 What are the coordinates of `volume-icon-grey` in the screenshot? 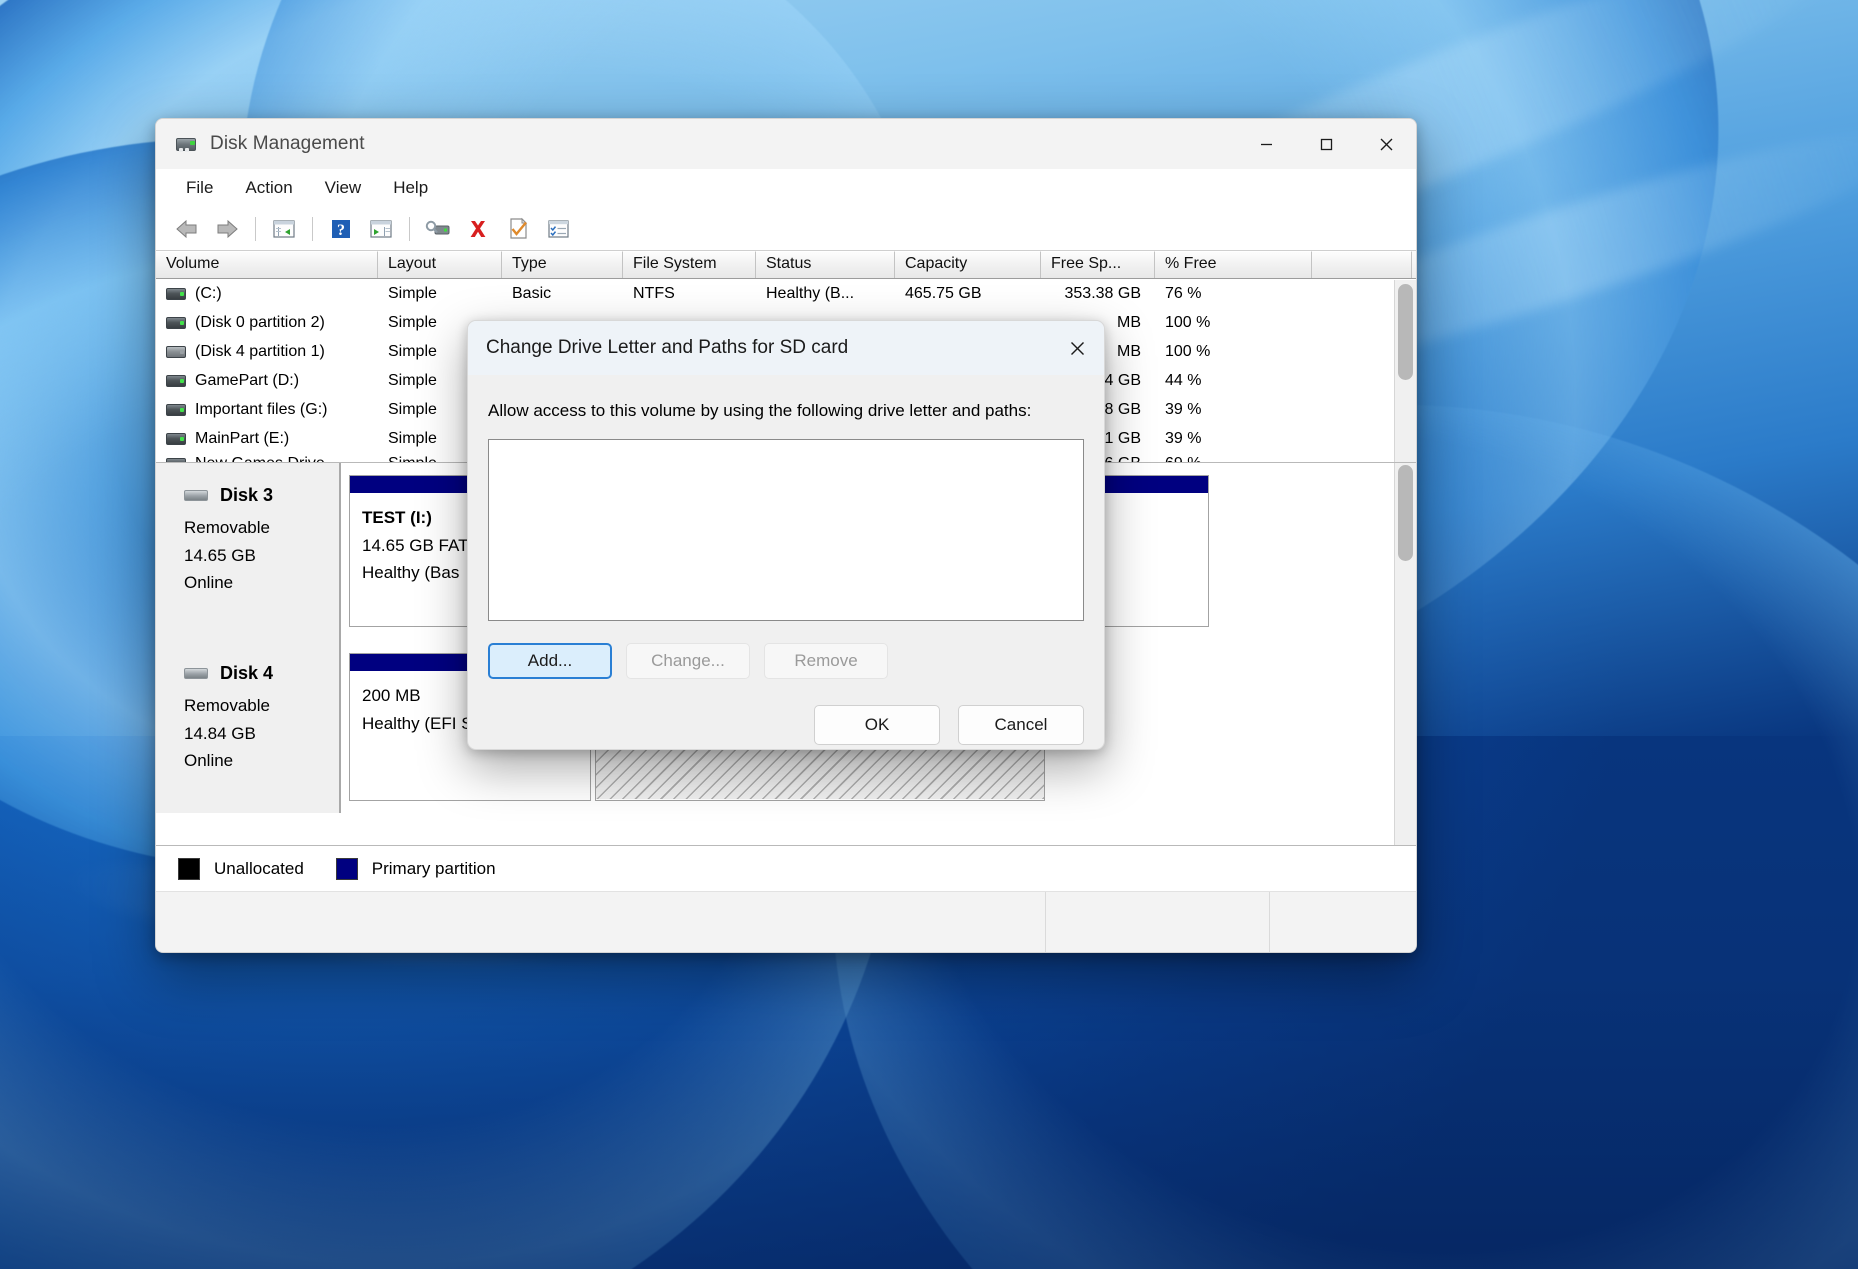 It's located at (176, 351).